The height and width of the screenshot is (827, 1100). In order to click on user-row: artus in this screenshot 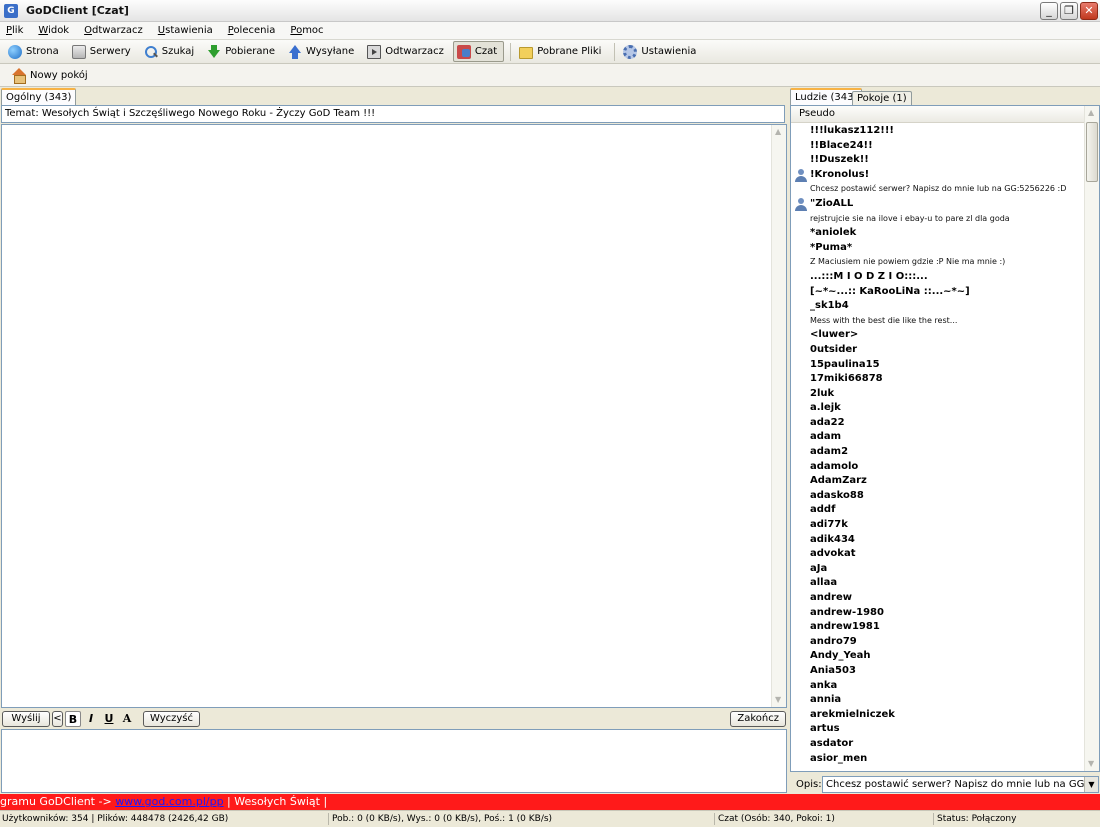, I will do `click(938, 729)`.